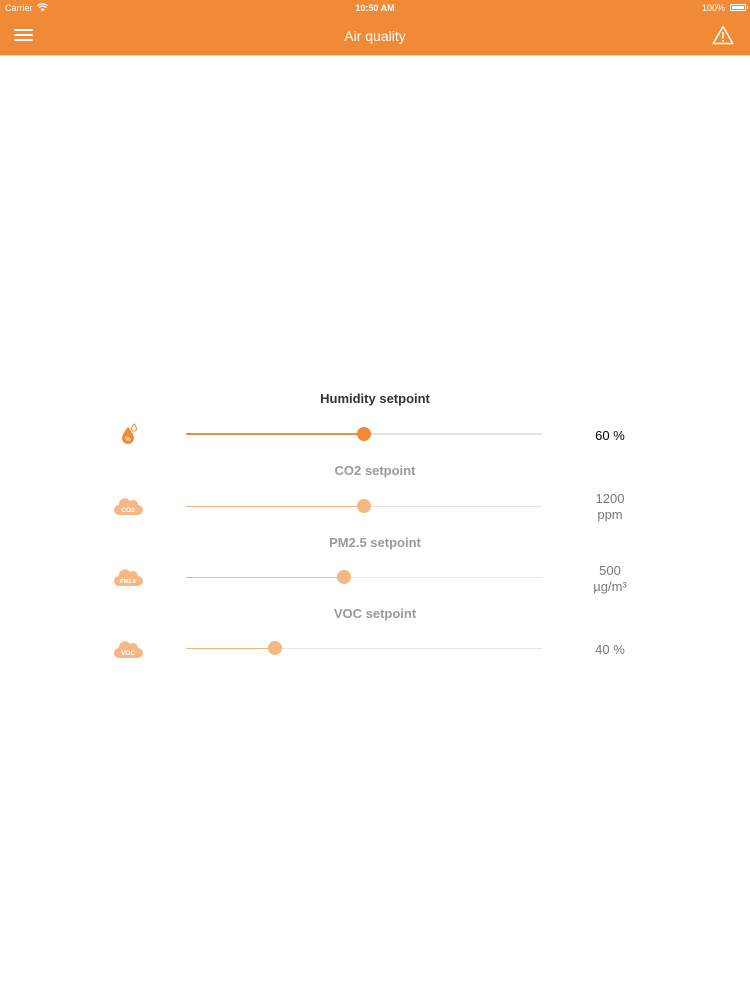 Image resolution: width=750 pixels, height=1000 pixels. Describe the element at coordinates (713, 8) in the screenshot. I see `battery-percentage: 100%` at that location.